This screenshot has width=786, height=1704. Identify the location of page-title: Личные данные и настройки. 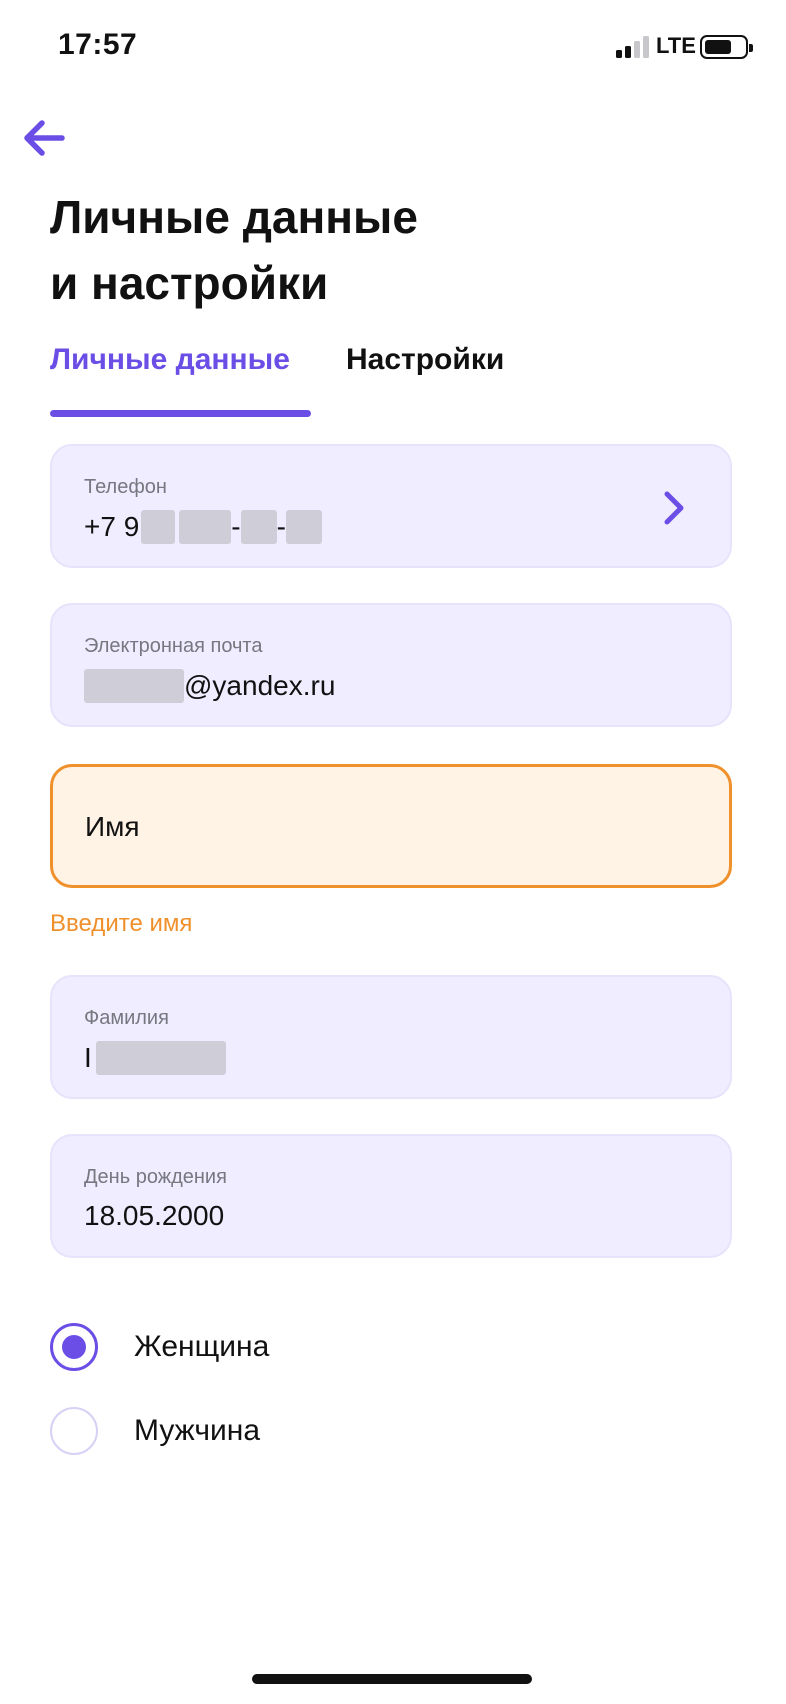
(350, 250).